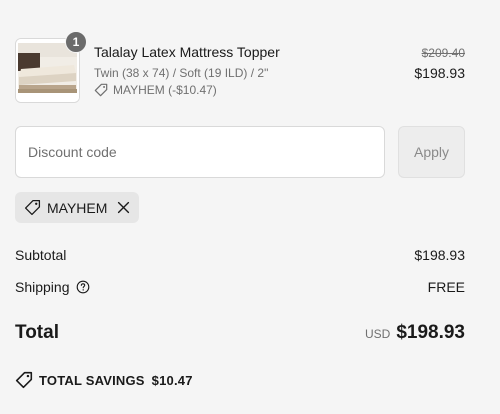 This screenshot has height=414, width=500. What do you see at coordinates (240, 333) in the screenshot?
I see `total-row: Total USD $198.93` at bounding box center [240, 333].